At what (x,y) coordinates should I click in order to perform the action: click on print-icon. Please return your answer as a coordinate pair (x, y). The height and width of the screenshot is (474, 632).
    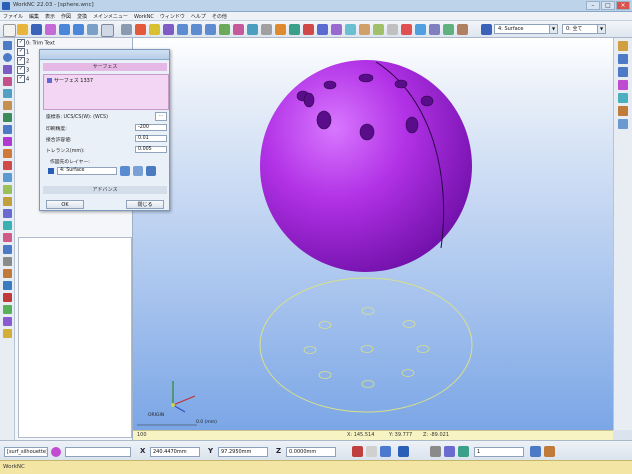
    Looking at the image, I should click on (50, 29).